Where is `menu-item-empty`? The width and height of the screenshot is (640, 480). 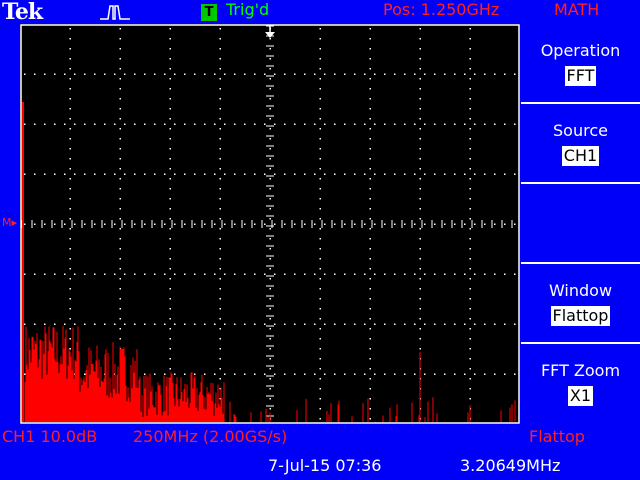
menu-item-empty is located at coordinates (580, 224).